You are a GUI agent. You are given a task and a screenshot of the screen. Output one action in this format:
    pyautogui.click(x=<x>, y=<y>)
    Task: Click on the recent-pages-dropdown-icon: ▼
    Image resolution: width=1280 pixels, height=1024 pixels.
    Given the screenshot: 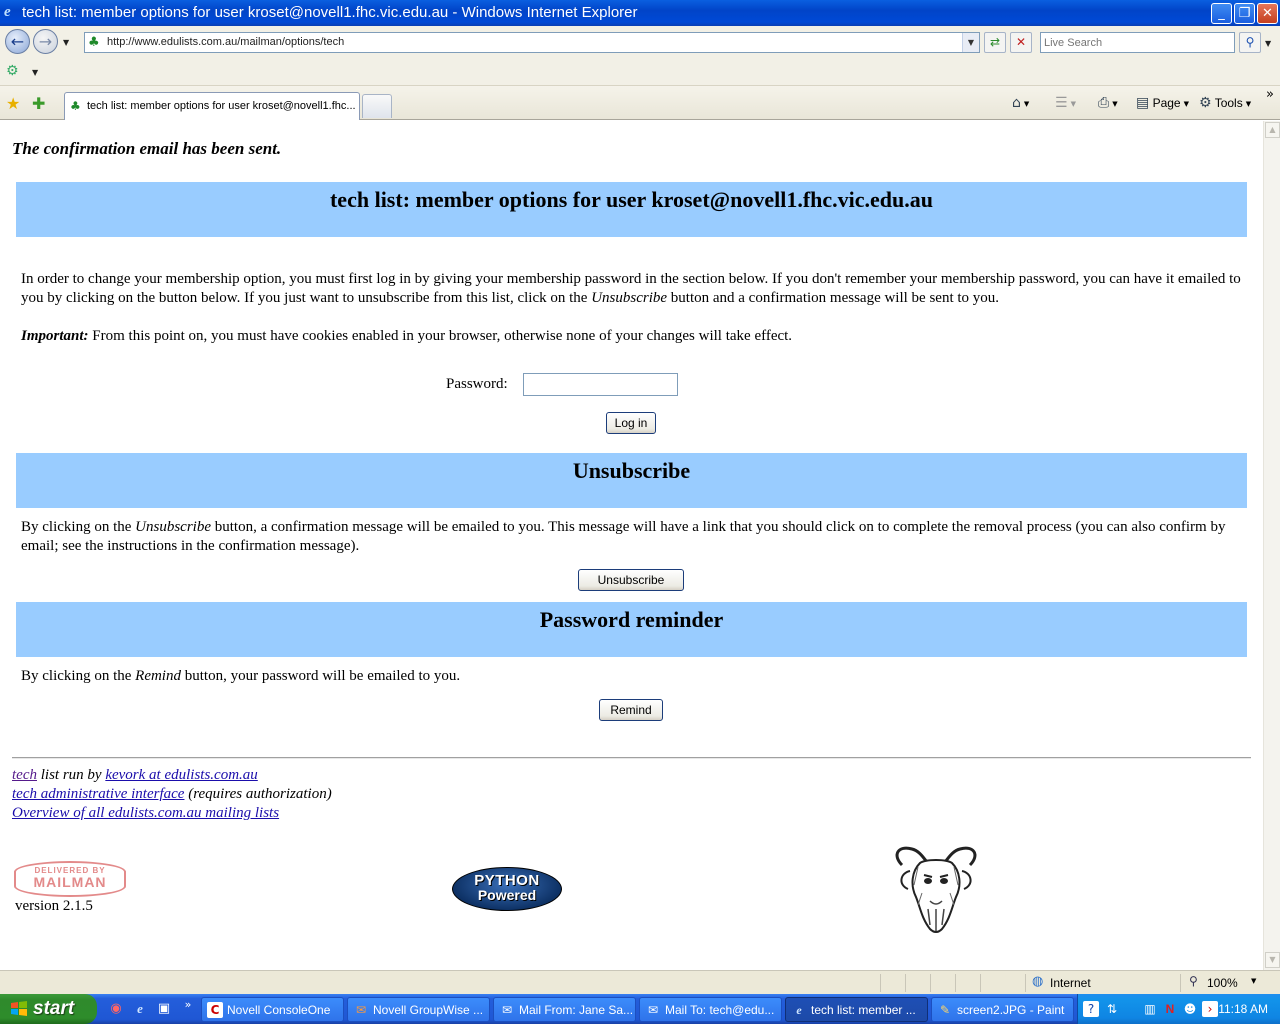 What is the action you would take?
    pyautogui.click(x=66, y=42)
    